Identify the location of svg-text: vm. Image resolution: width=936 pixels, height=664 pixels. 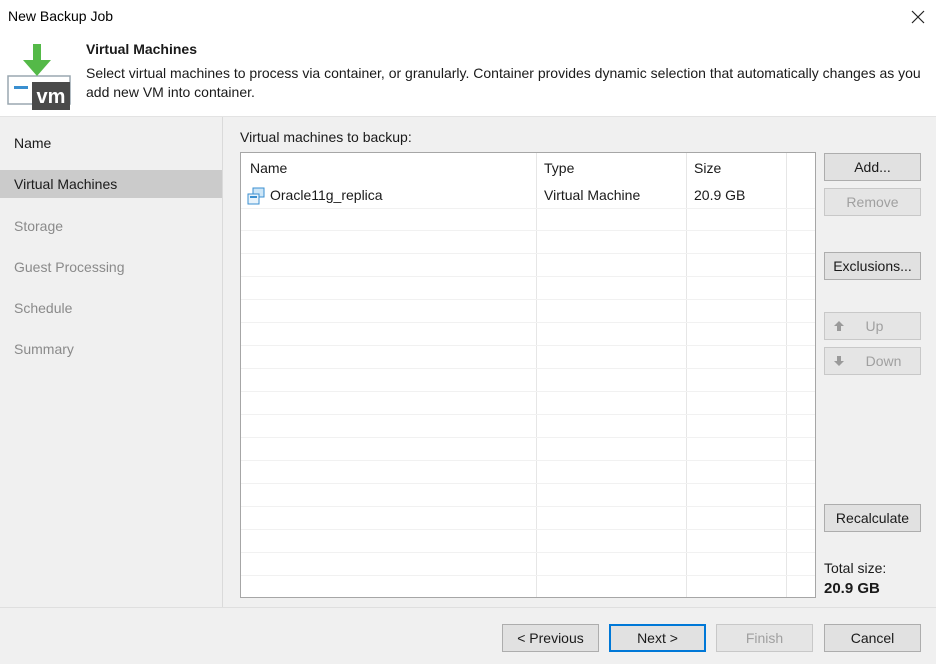
(51, 97).